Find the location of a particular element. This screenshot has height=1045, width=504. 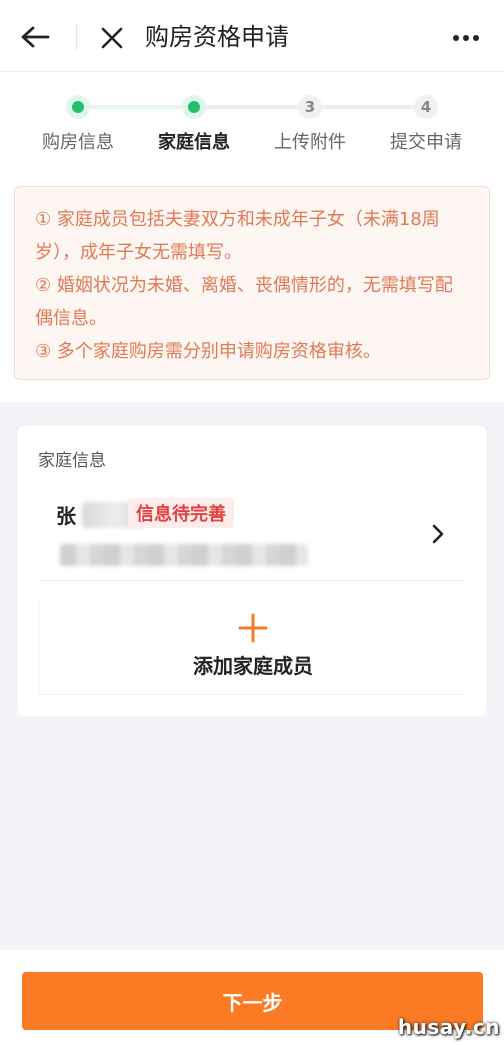

top-bar: 购房资格申请 is located at coordinates (252, 36).